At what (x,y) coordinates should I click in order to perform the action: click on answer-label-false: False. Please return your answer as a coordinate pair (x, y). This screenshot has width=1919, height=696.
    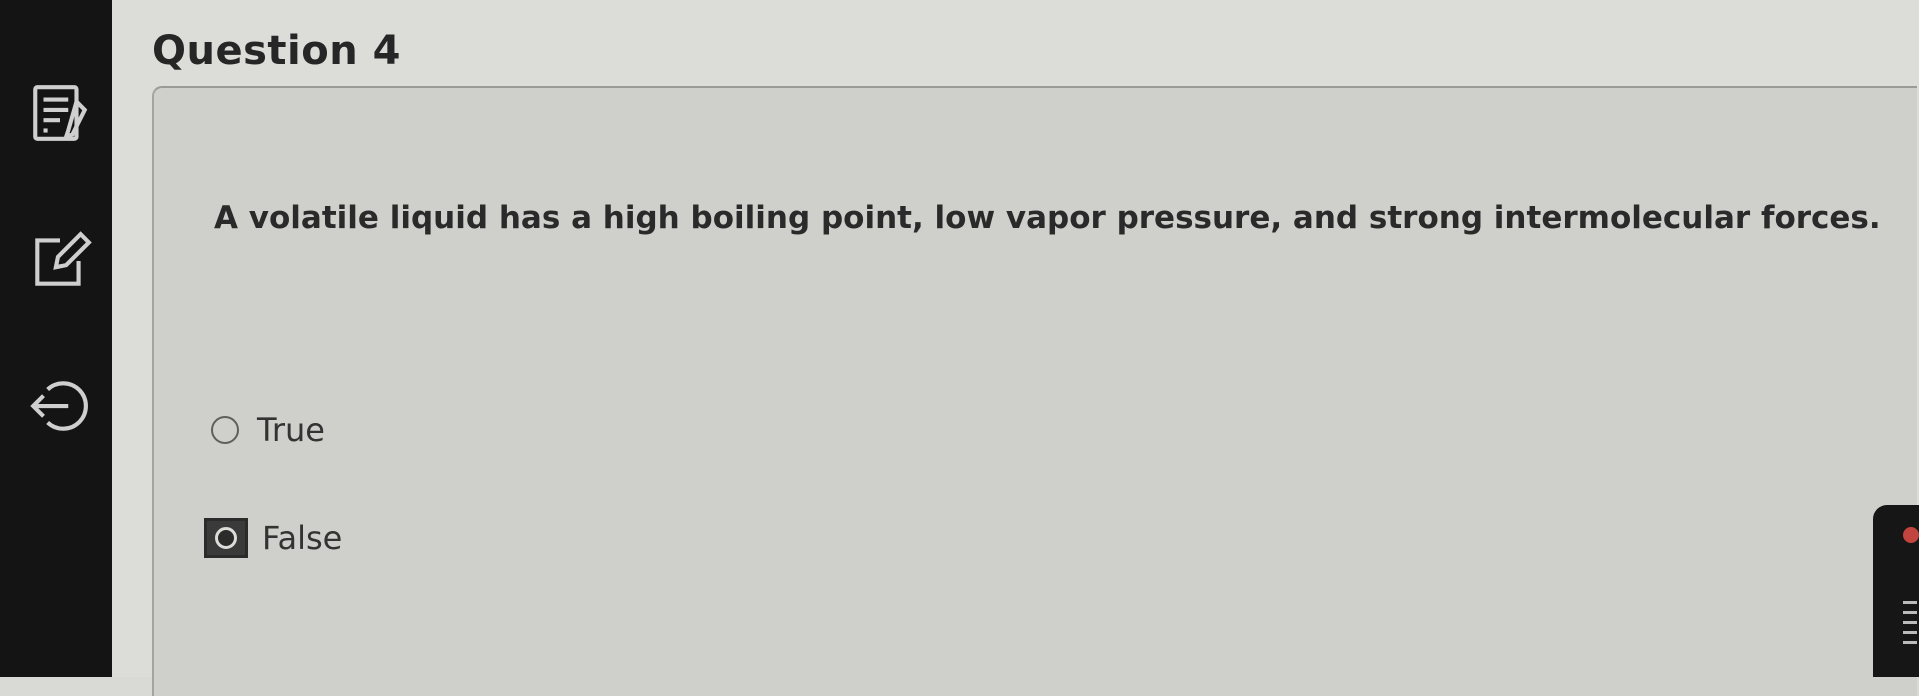
    Looking at the image, I should click on (302, 538).